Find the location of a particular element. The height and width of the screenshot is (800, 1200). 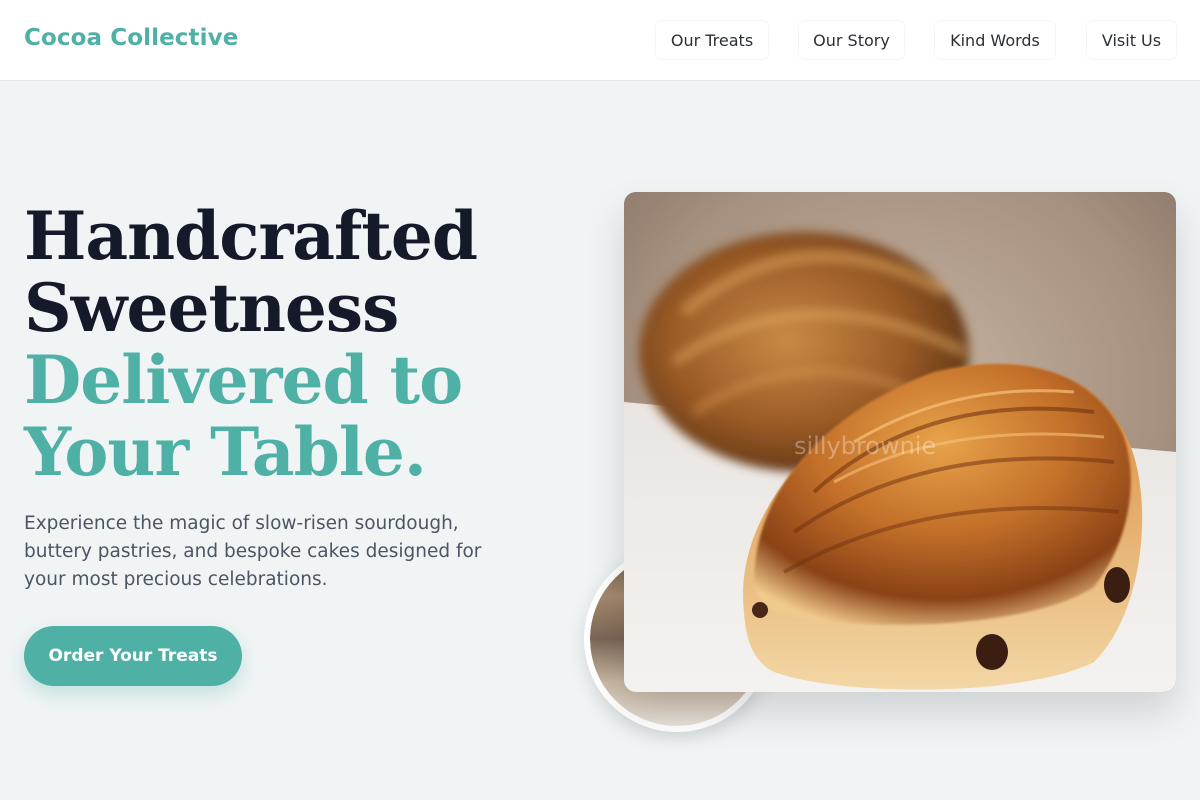

photo-watermark: sillybrownie is located at coordinates (865, 446).